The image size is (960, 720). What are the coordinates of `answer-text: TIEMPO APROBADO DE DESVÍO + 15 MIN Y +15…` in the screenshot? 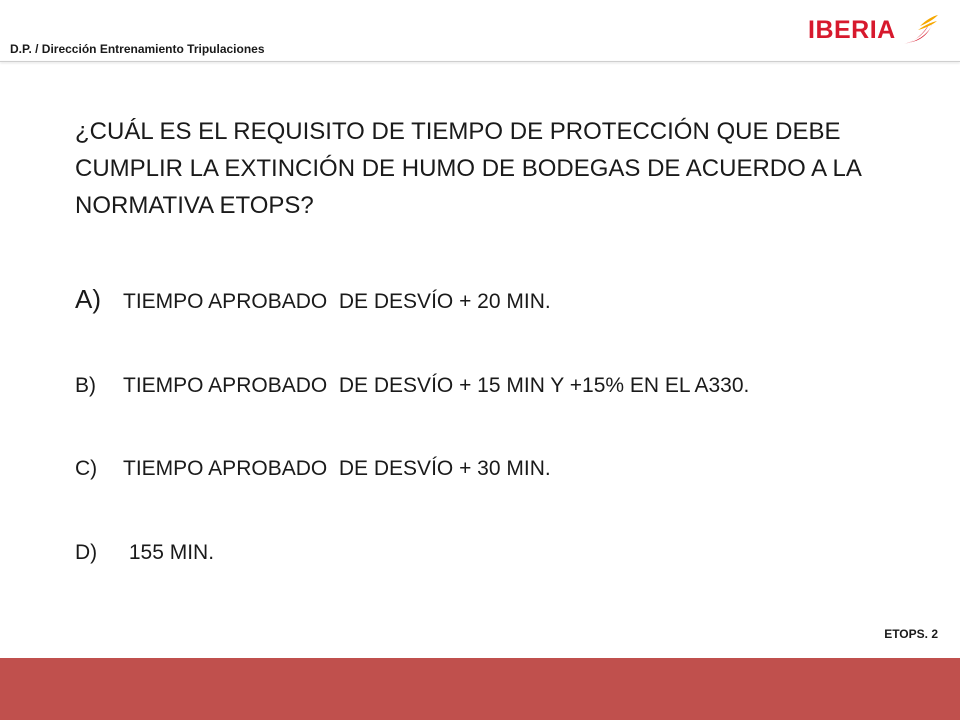 It's located at (436, 385).